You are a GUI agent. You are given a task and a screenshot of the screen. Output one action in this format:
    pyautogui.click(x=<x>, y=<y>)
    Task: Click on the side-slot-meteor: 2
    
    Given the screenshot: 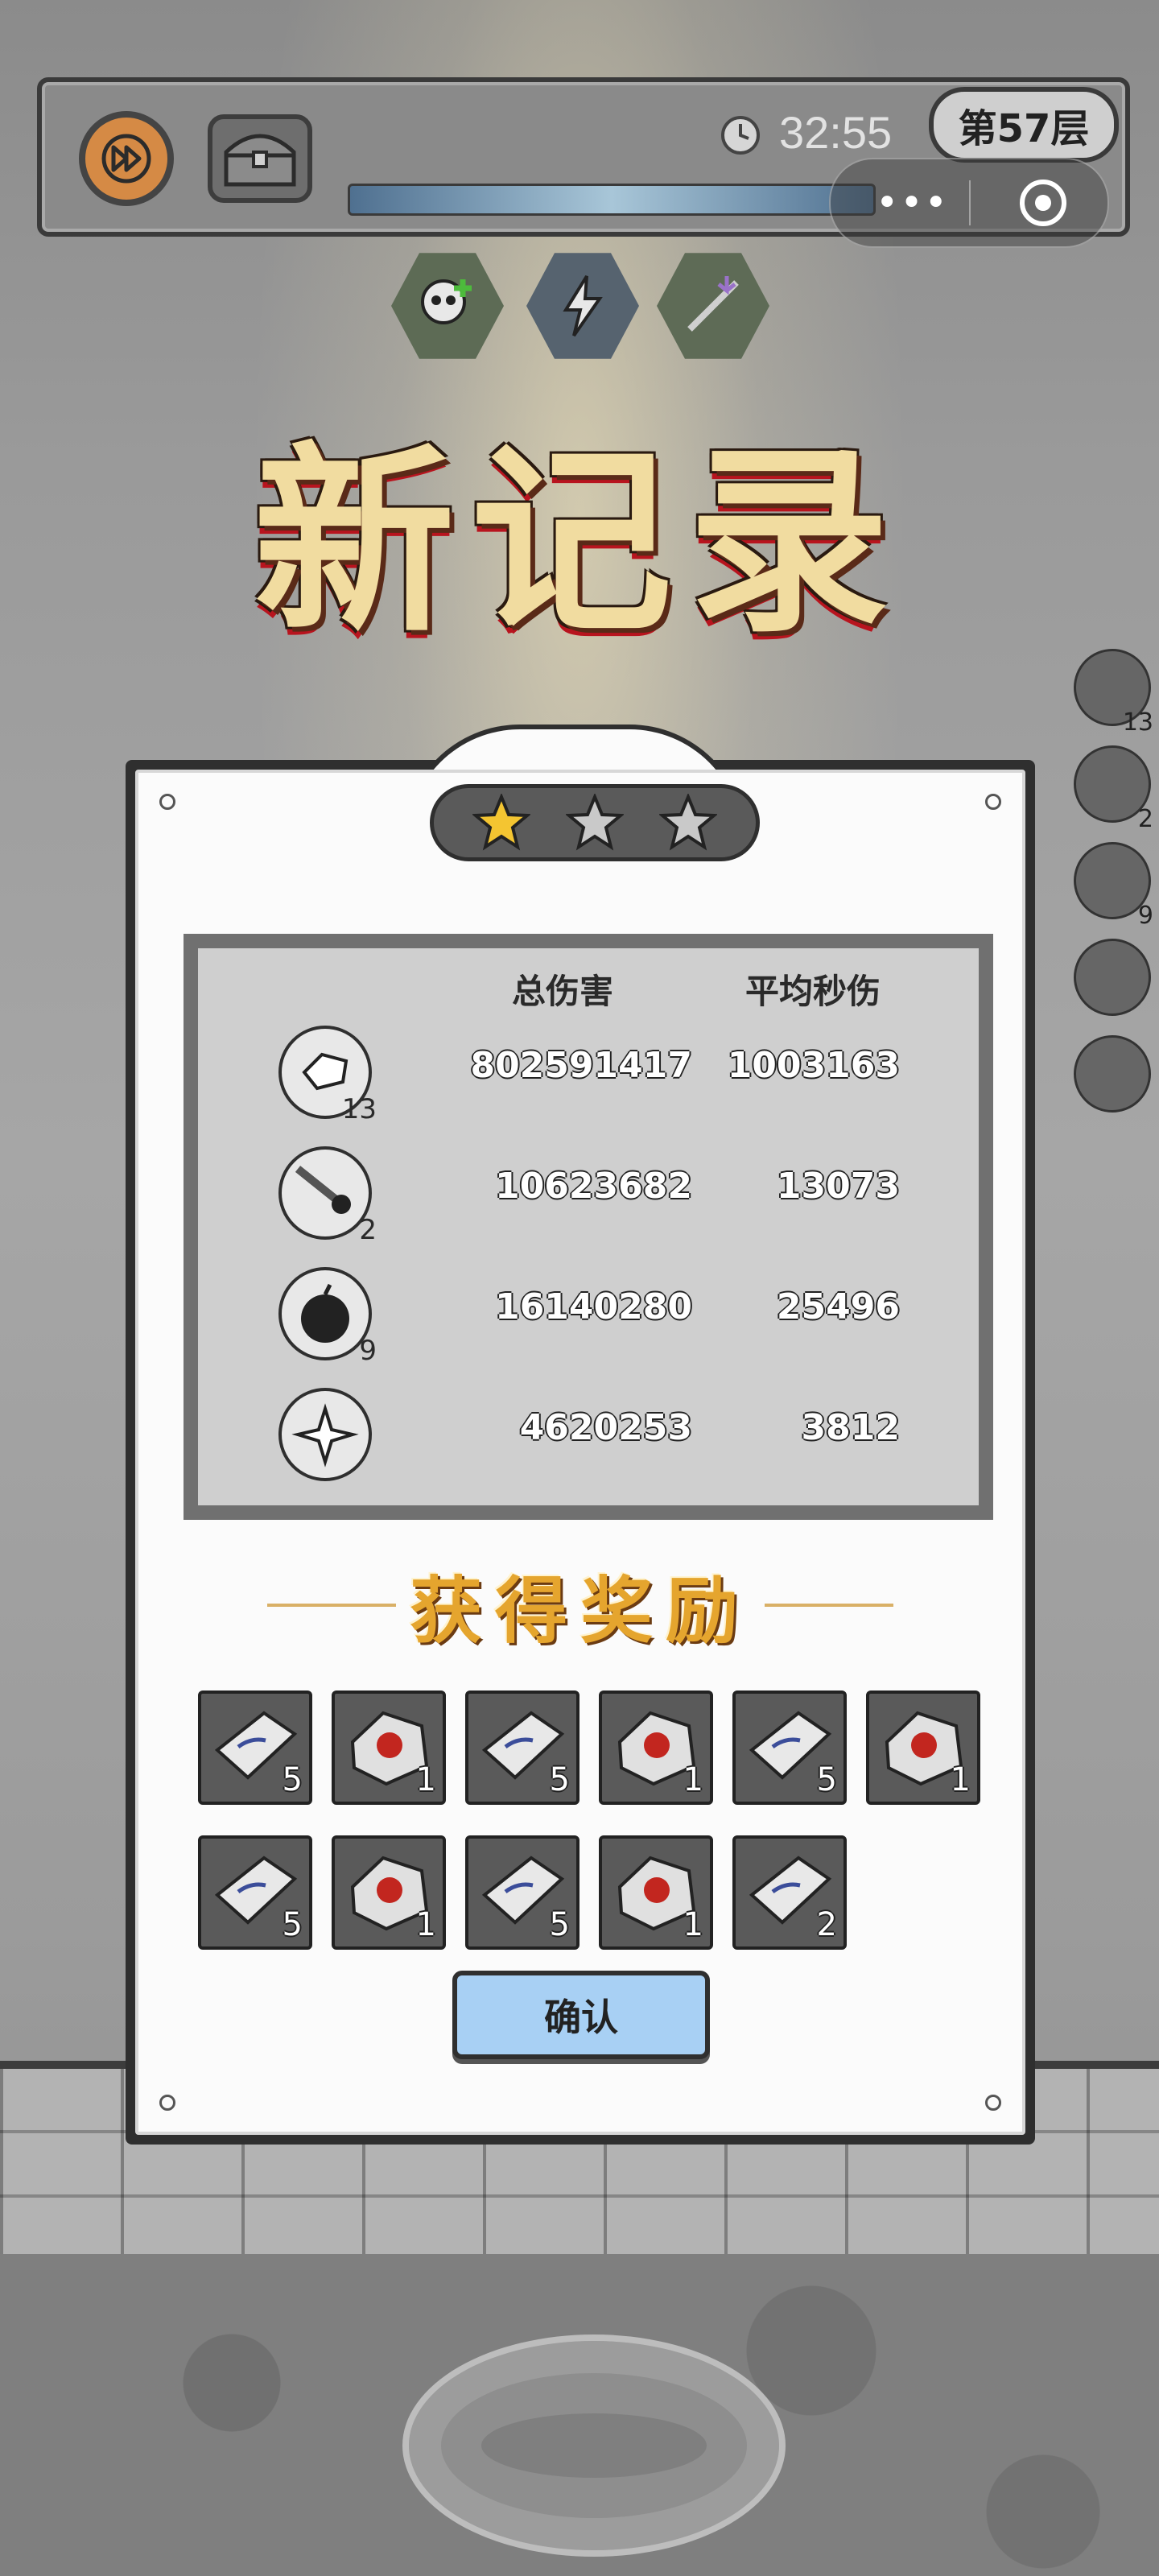 What is the action you would take?
    pyautogui.click(x=1113, y=789)
    